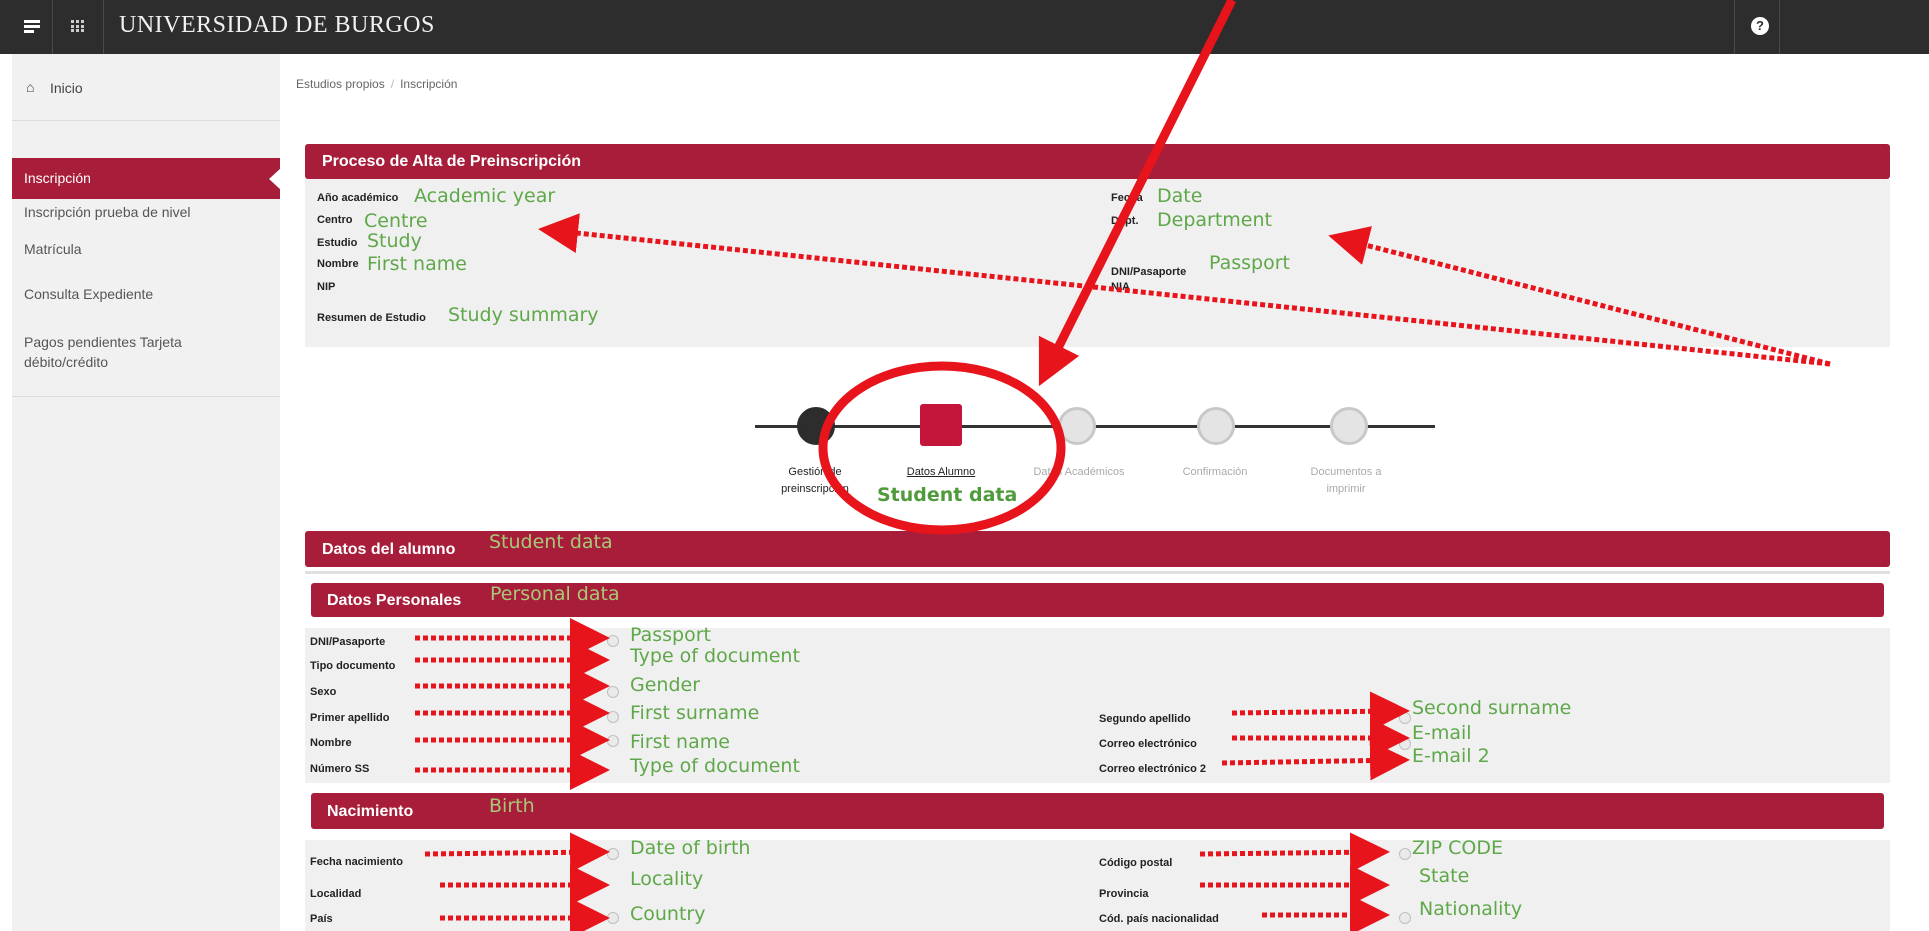  Describe the element at coordinates (942, 448) in the screenshot. I see `highlight-circle` at that location.